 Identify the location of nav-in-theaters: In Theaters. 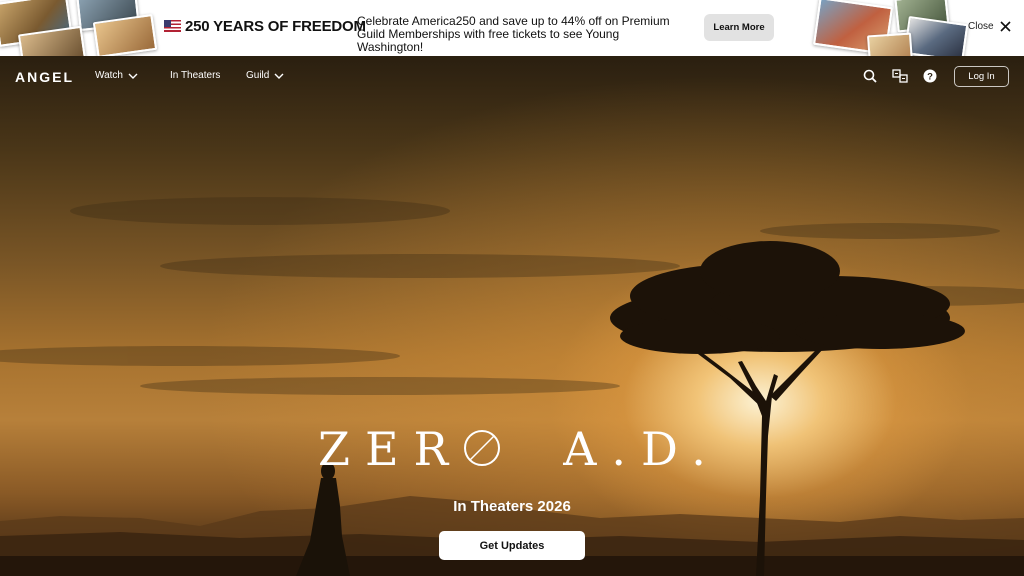
(195, 75).